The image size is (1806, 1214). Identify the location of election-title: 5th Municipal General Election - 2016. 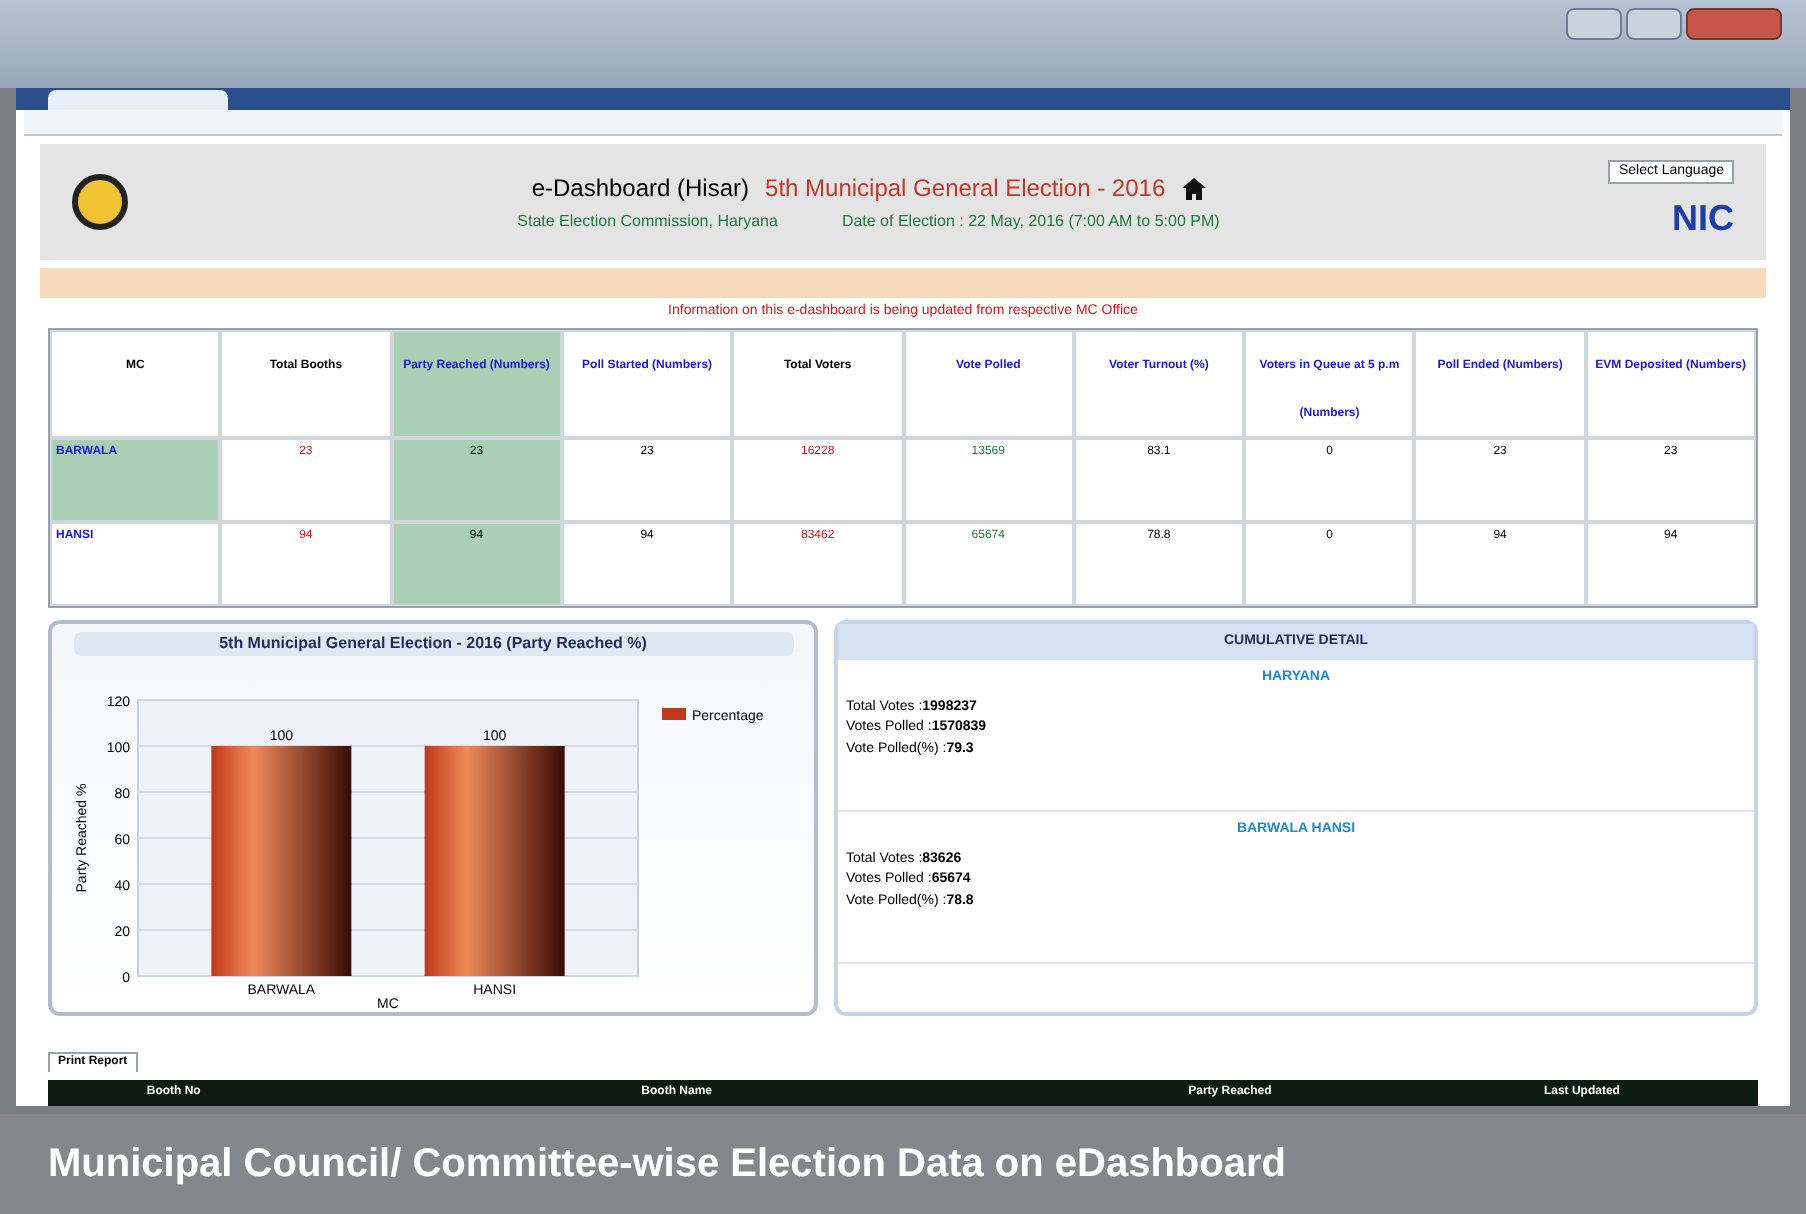
(965, 189).